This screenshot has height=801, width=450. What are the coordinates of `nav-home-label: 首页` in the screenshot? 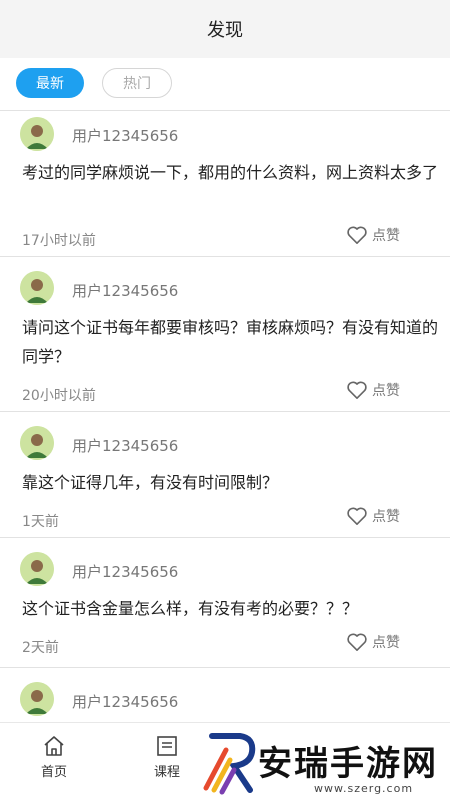 It's located at (53, 772).